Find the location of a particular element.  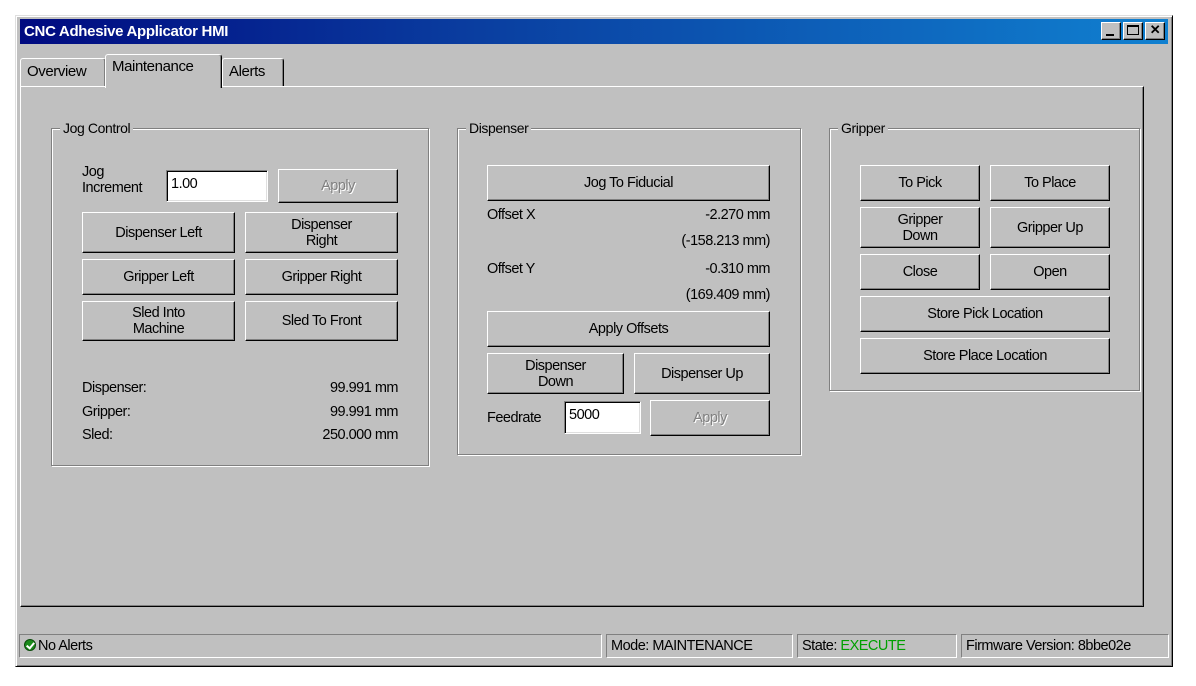

close-icon: ✕ is located at coordinates (1155, 29).